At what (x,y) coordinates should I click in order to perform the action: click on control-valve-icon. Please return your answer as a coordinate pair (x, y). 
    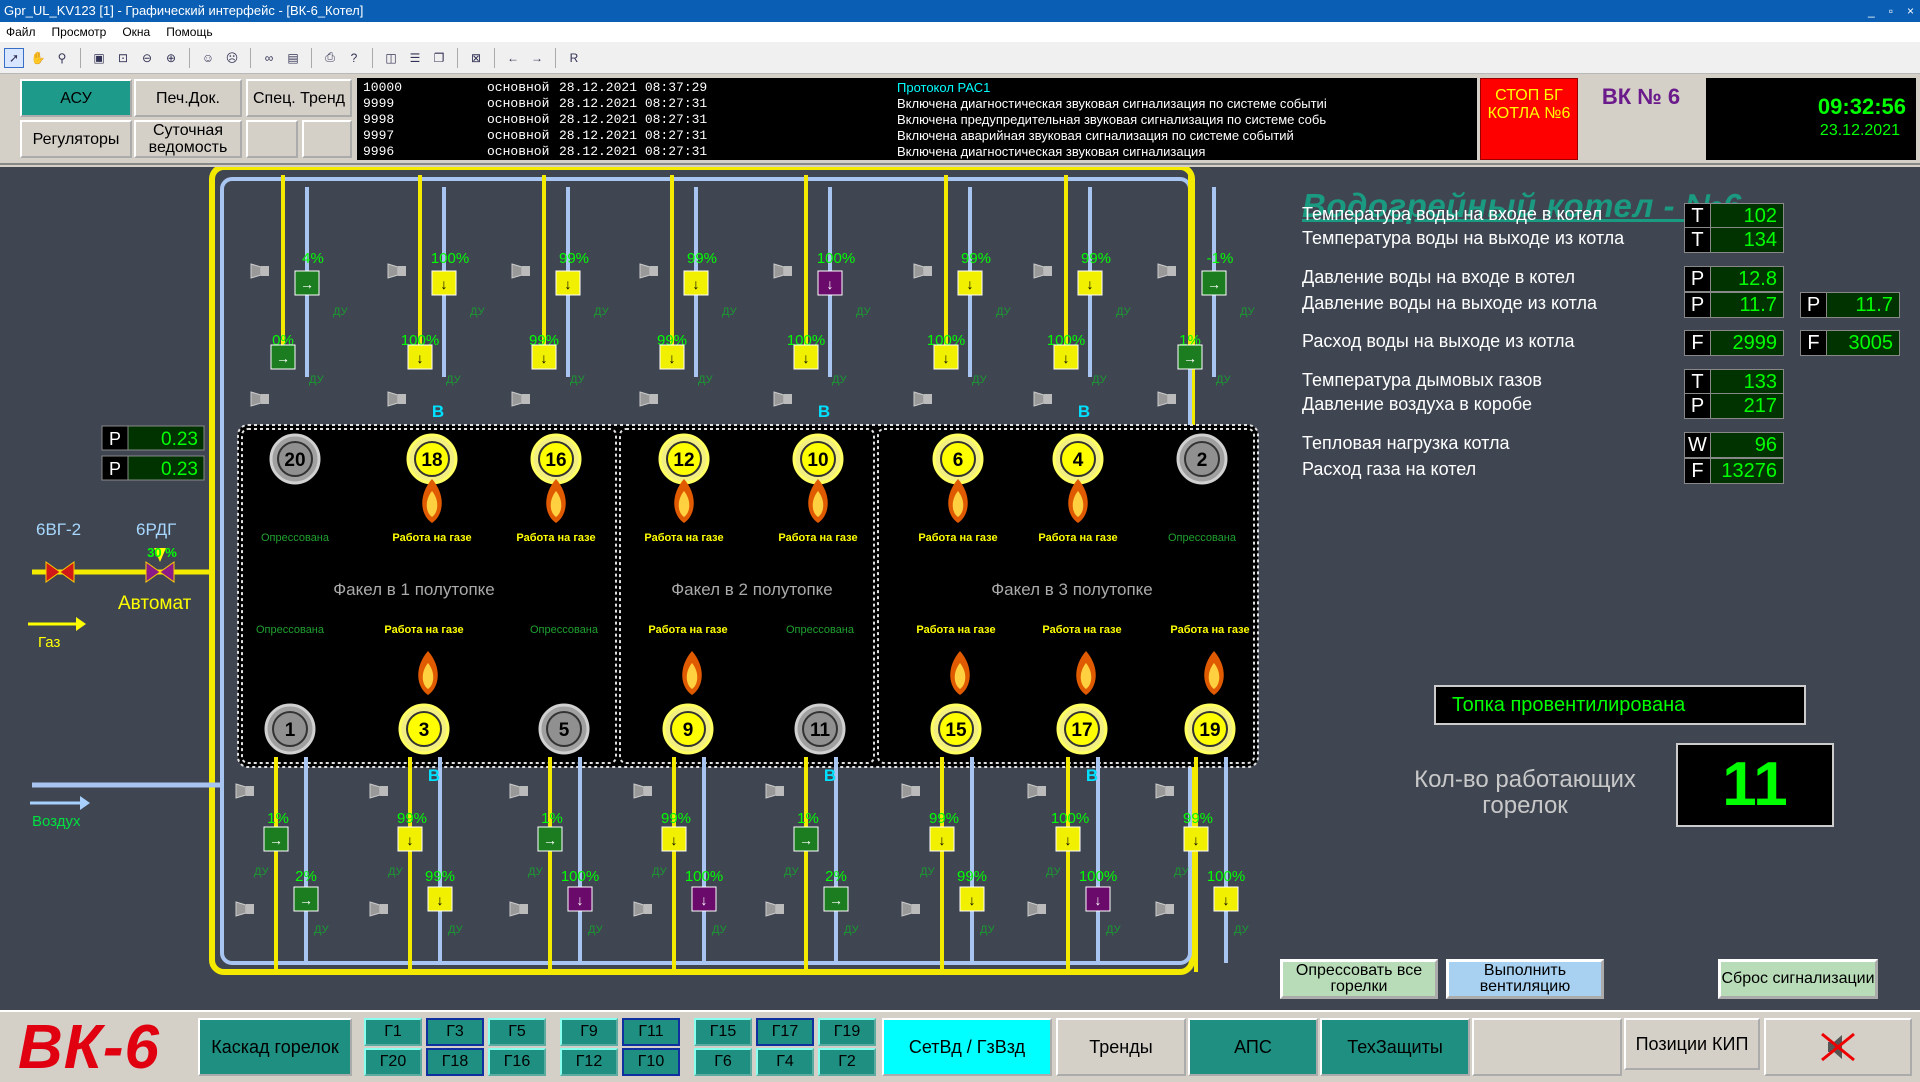
    Looking at the image, I should click on (160, 572).